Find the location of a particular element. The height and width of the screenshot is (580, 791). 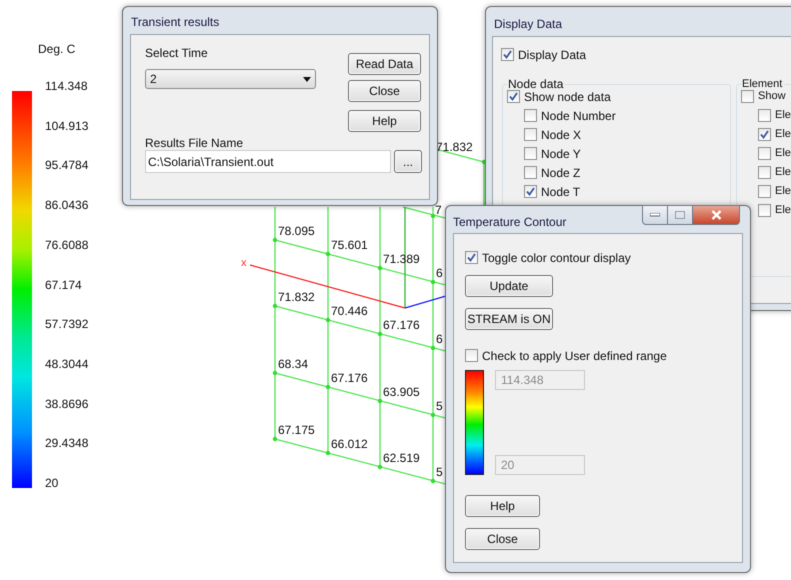

button: Update is located at coordinates (509, 286).